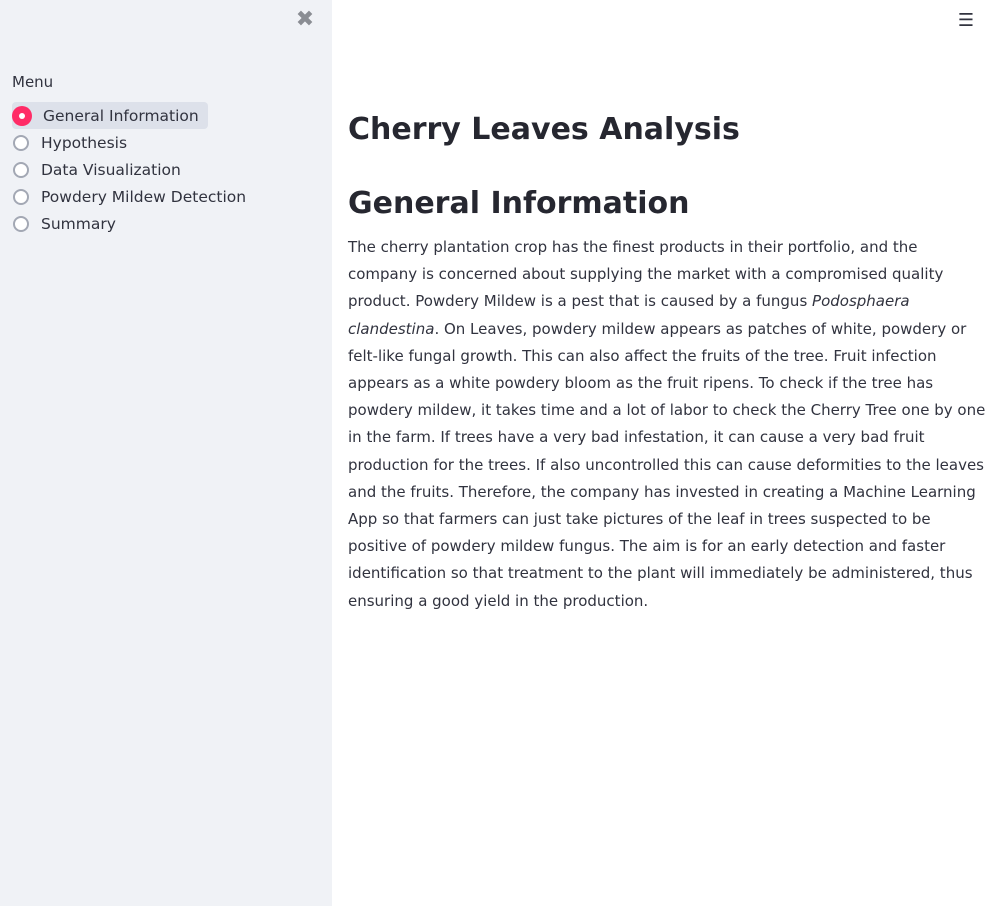  Describe the element at coordinates (84, 142) in the screenshot. I see `menu-item-label: Hypothesis` at that location.